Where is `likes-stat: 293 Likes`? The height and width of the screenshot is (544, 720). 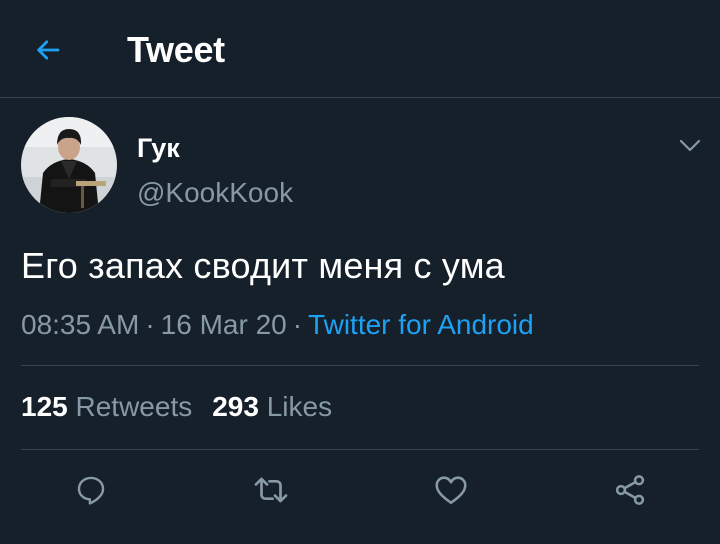 likes-stat: 293 Likes is located at coordinates (272, 407).